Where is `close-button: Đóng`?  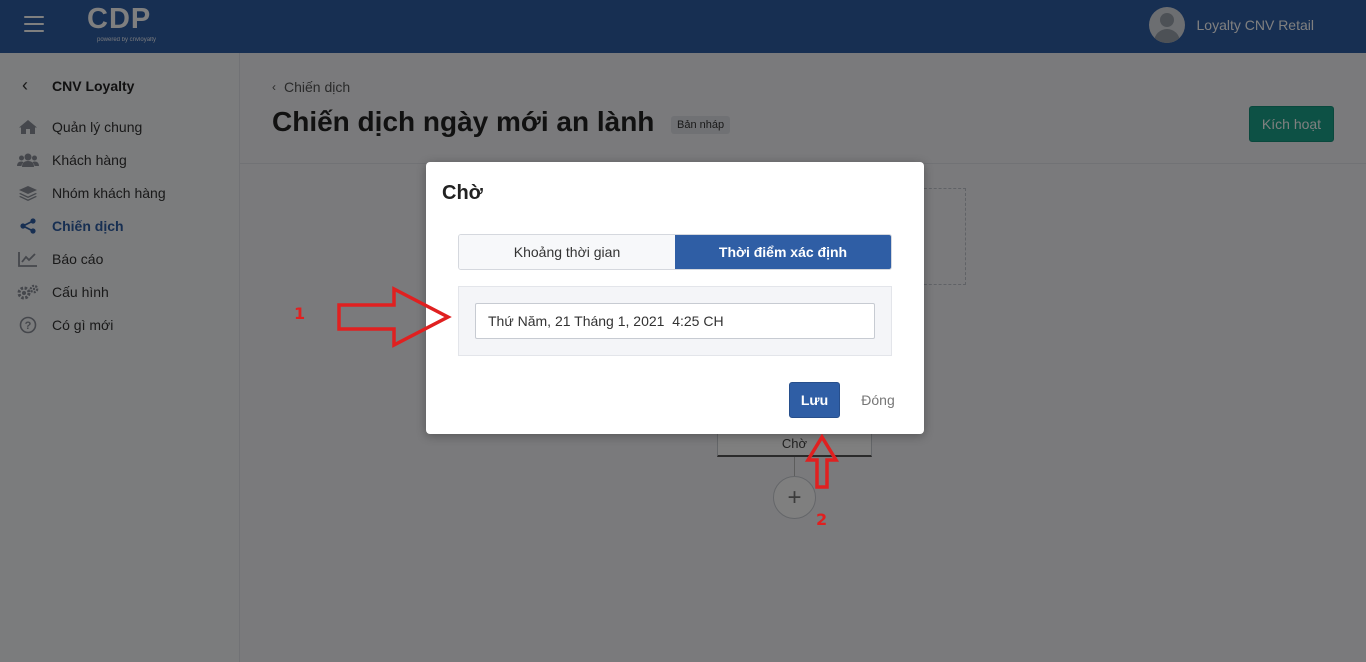
close-button: Đóng is located at coordinates (878, 400).